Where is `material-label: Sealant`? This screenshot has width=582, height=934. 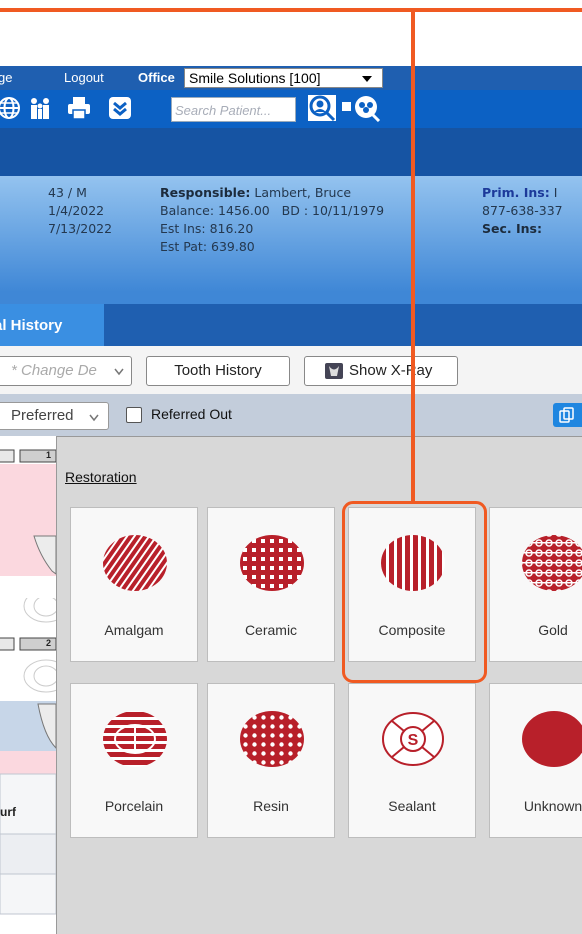 material-label: Sealant is located at coordinates (412, 806).